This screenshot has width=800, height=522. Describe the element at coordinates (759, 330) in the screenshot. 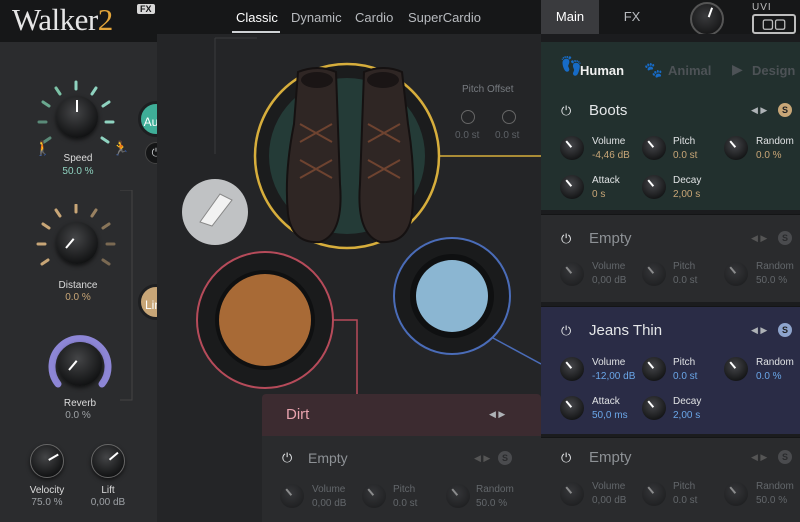

I see `slot3-arrows-icon: ◀ ▶` at that location.